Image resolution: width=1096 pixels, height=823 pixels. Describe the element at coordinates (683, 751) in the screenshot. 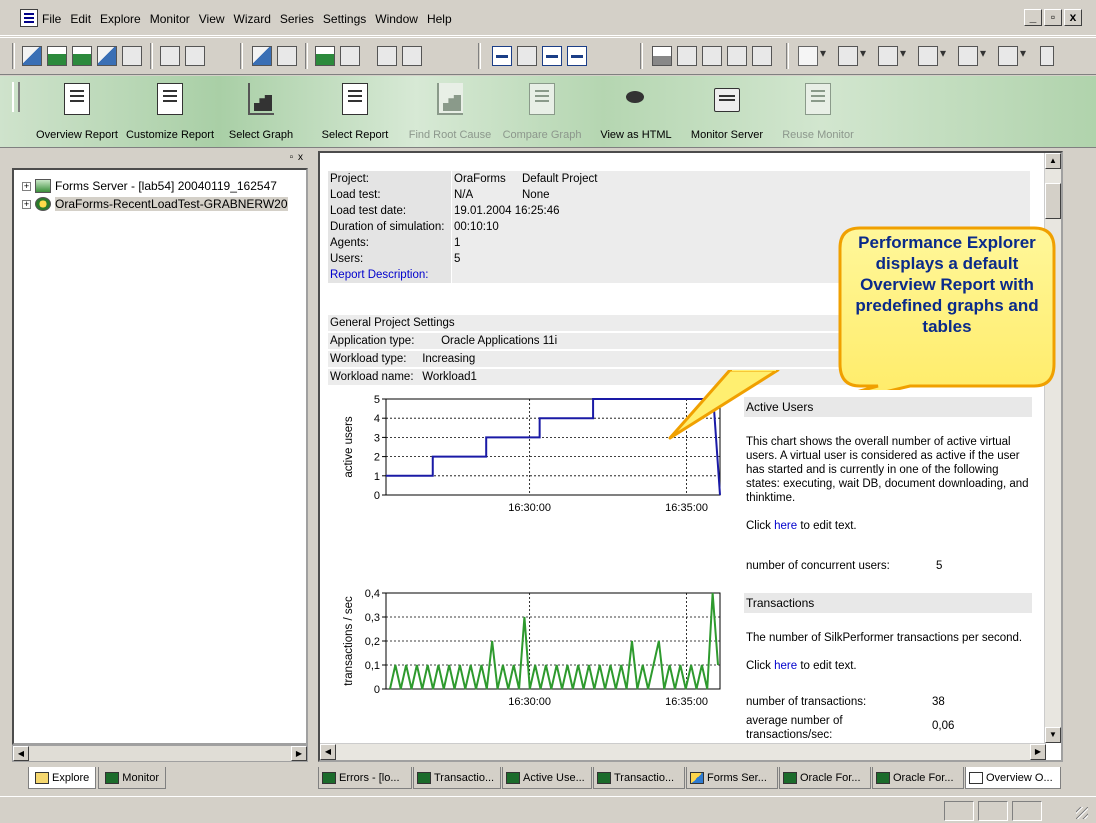

I see `report-horizontal-scrollbar: ◀ ▶` at that location.